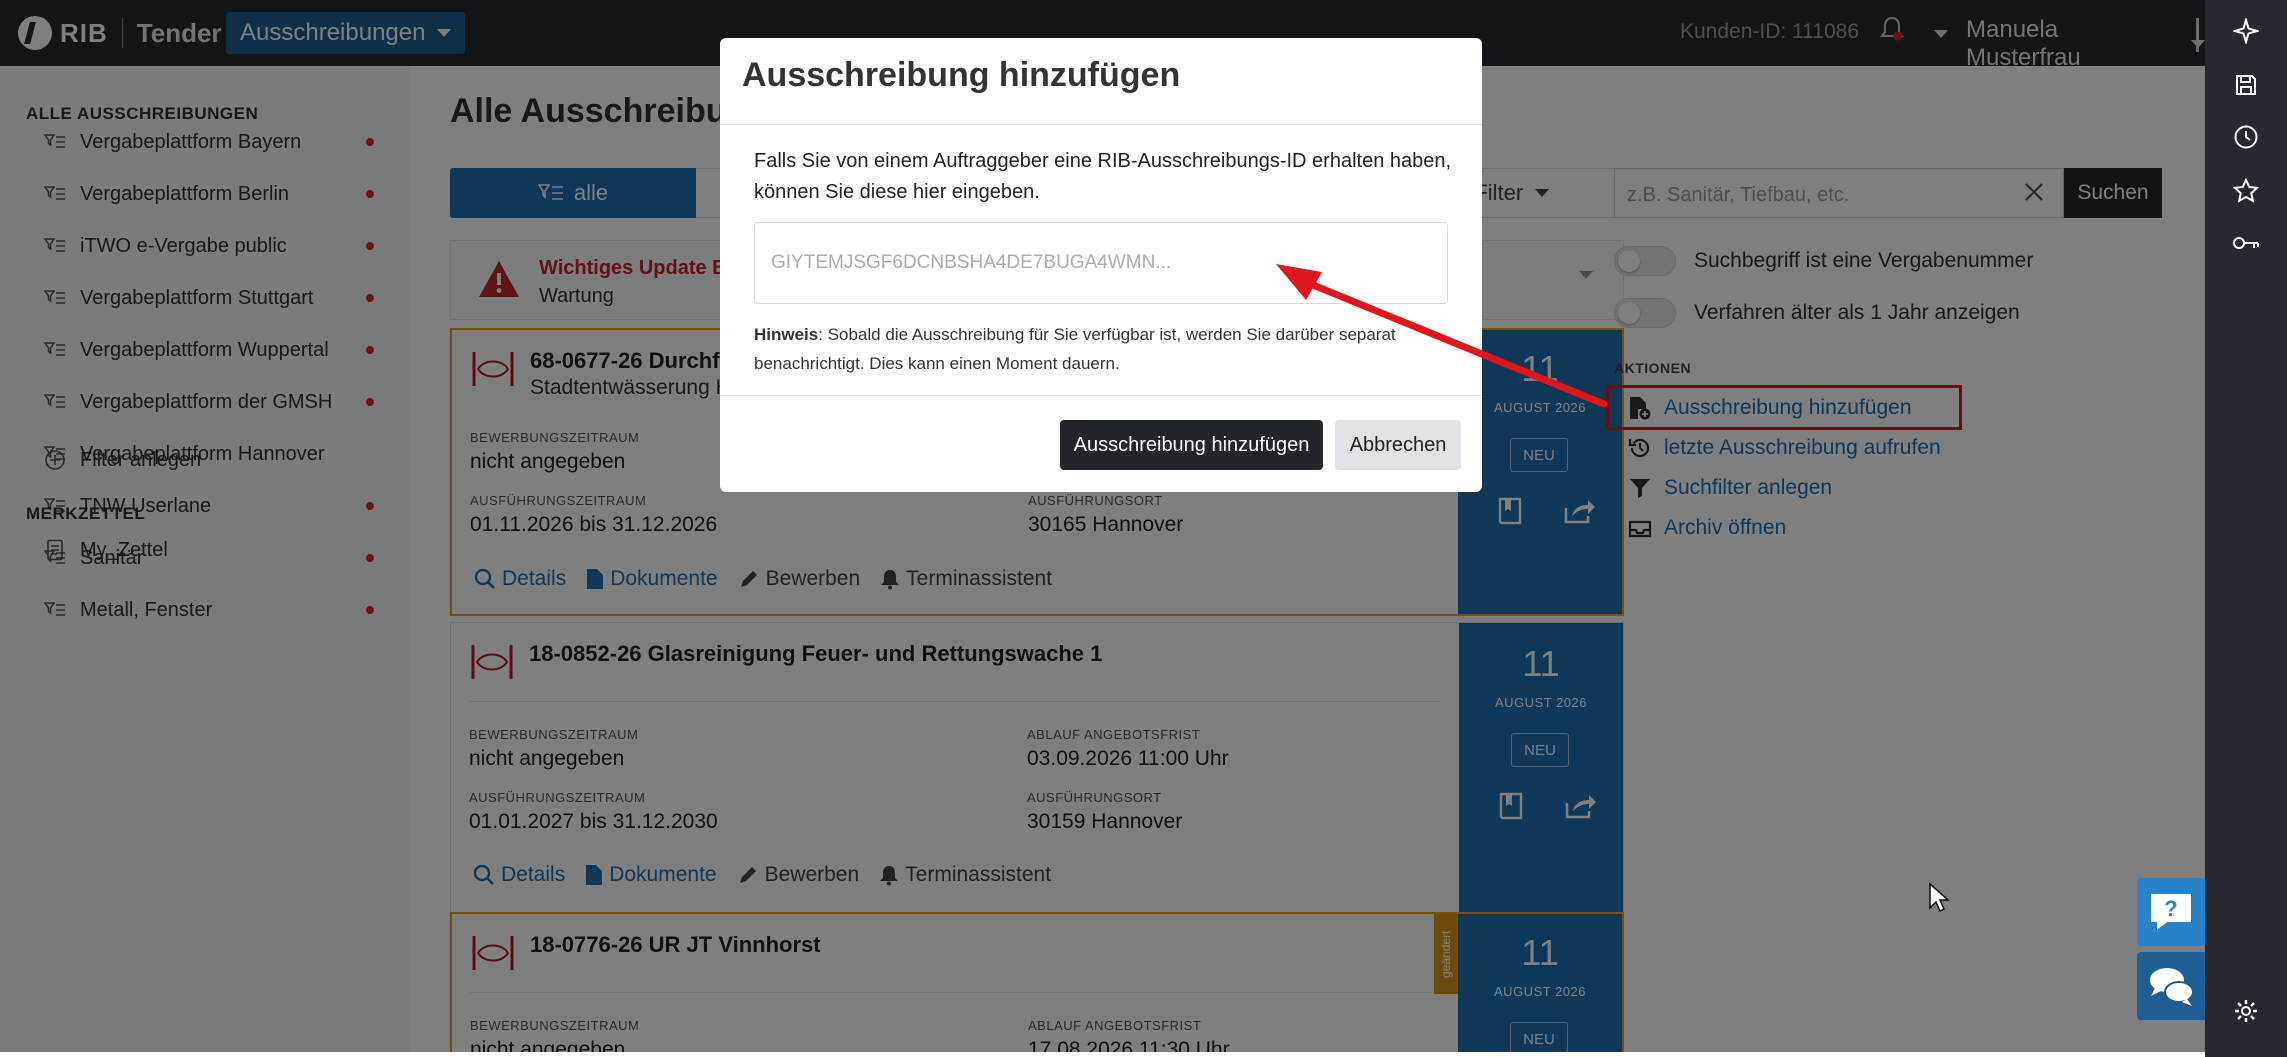 This screenshot has height=1057, width=2287. What do you see at coordinates (2246, 191) in the screenshot?
I see `star-icon` at bounding box center [2246, 191].